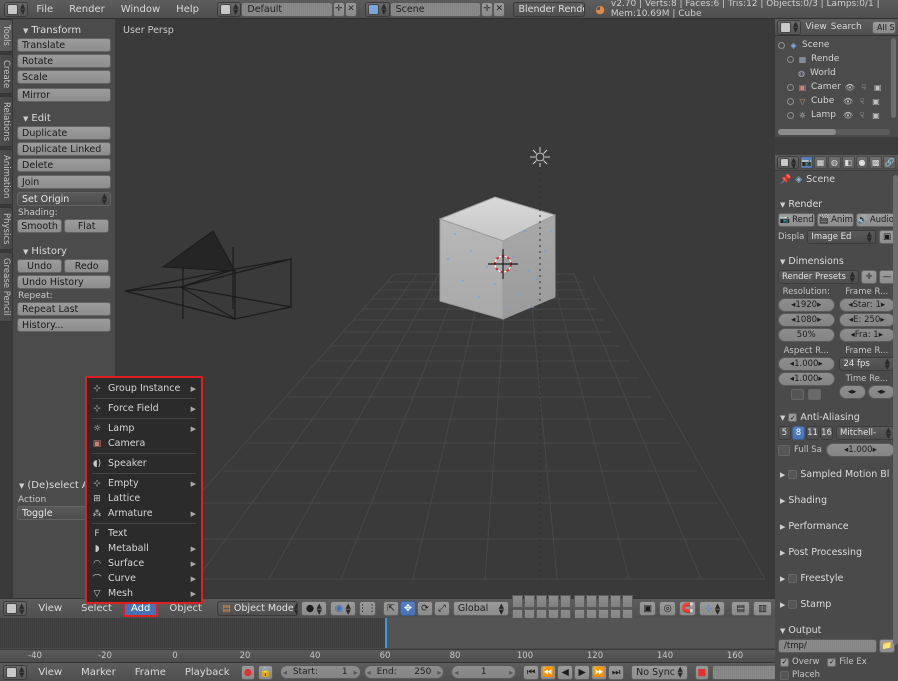 The height and width of the screenshot is (681, 898). Describe the element at coordinates (788, 162) in the screenshot. I see `editor-type-selector-properties: ▲ ▼` at that location.